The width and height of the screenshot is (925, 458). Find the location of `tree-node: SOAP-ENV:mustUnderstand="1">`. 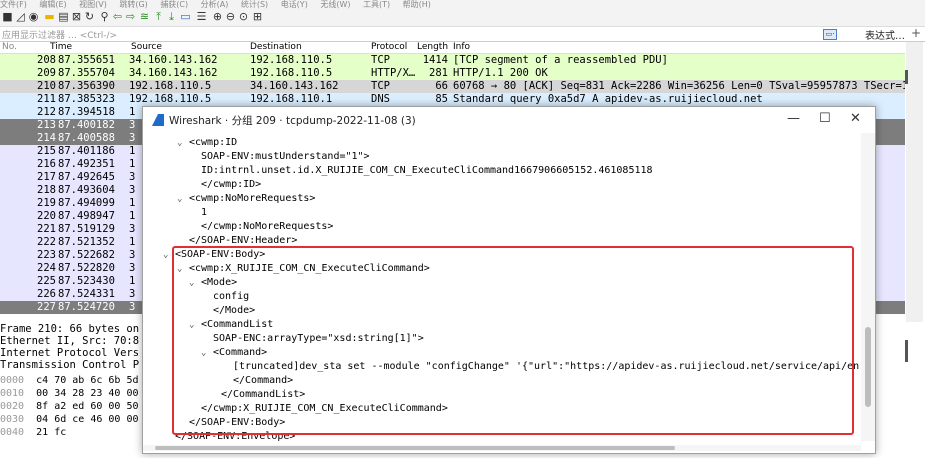

tree-node: SOAP-ENV:mustUnderstand="1"> is located at coordinates (285, 157).